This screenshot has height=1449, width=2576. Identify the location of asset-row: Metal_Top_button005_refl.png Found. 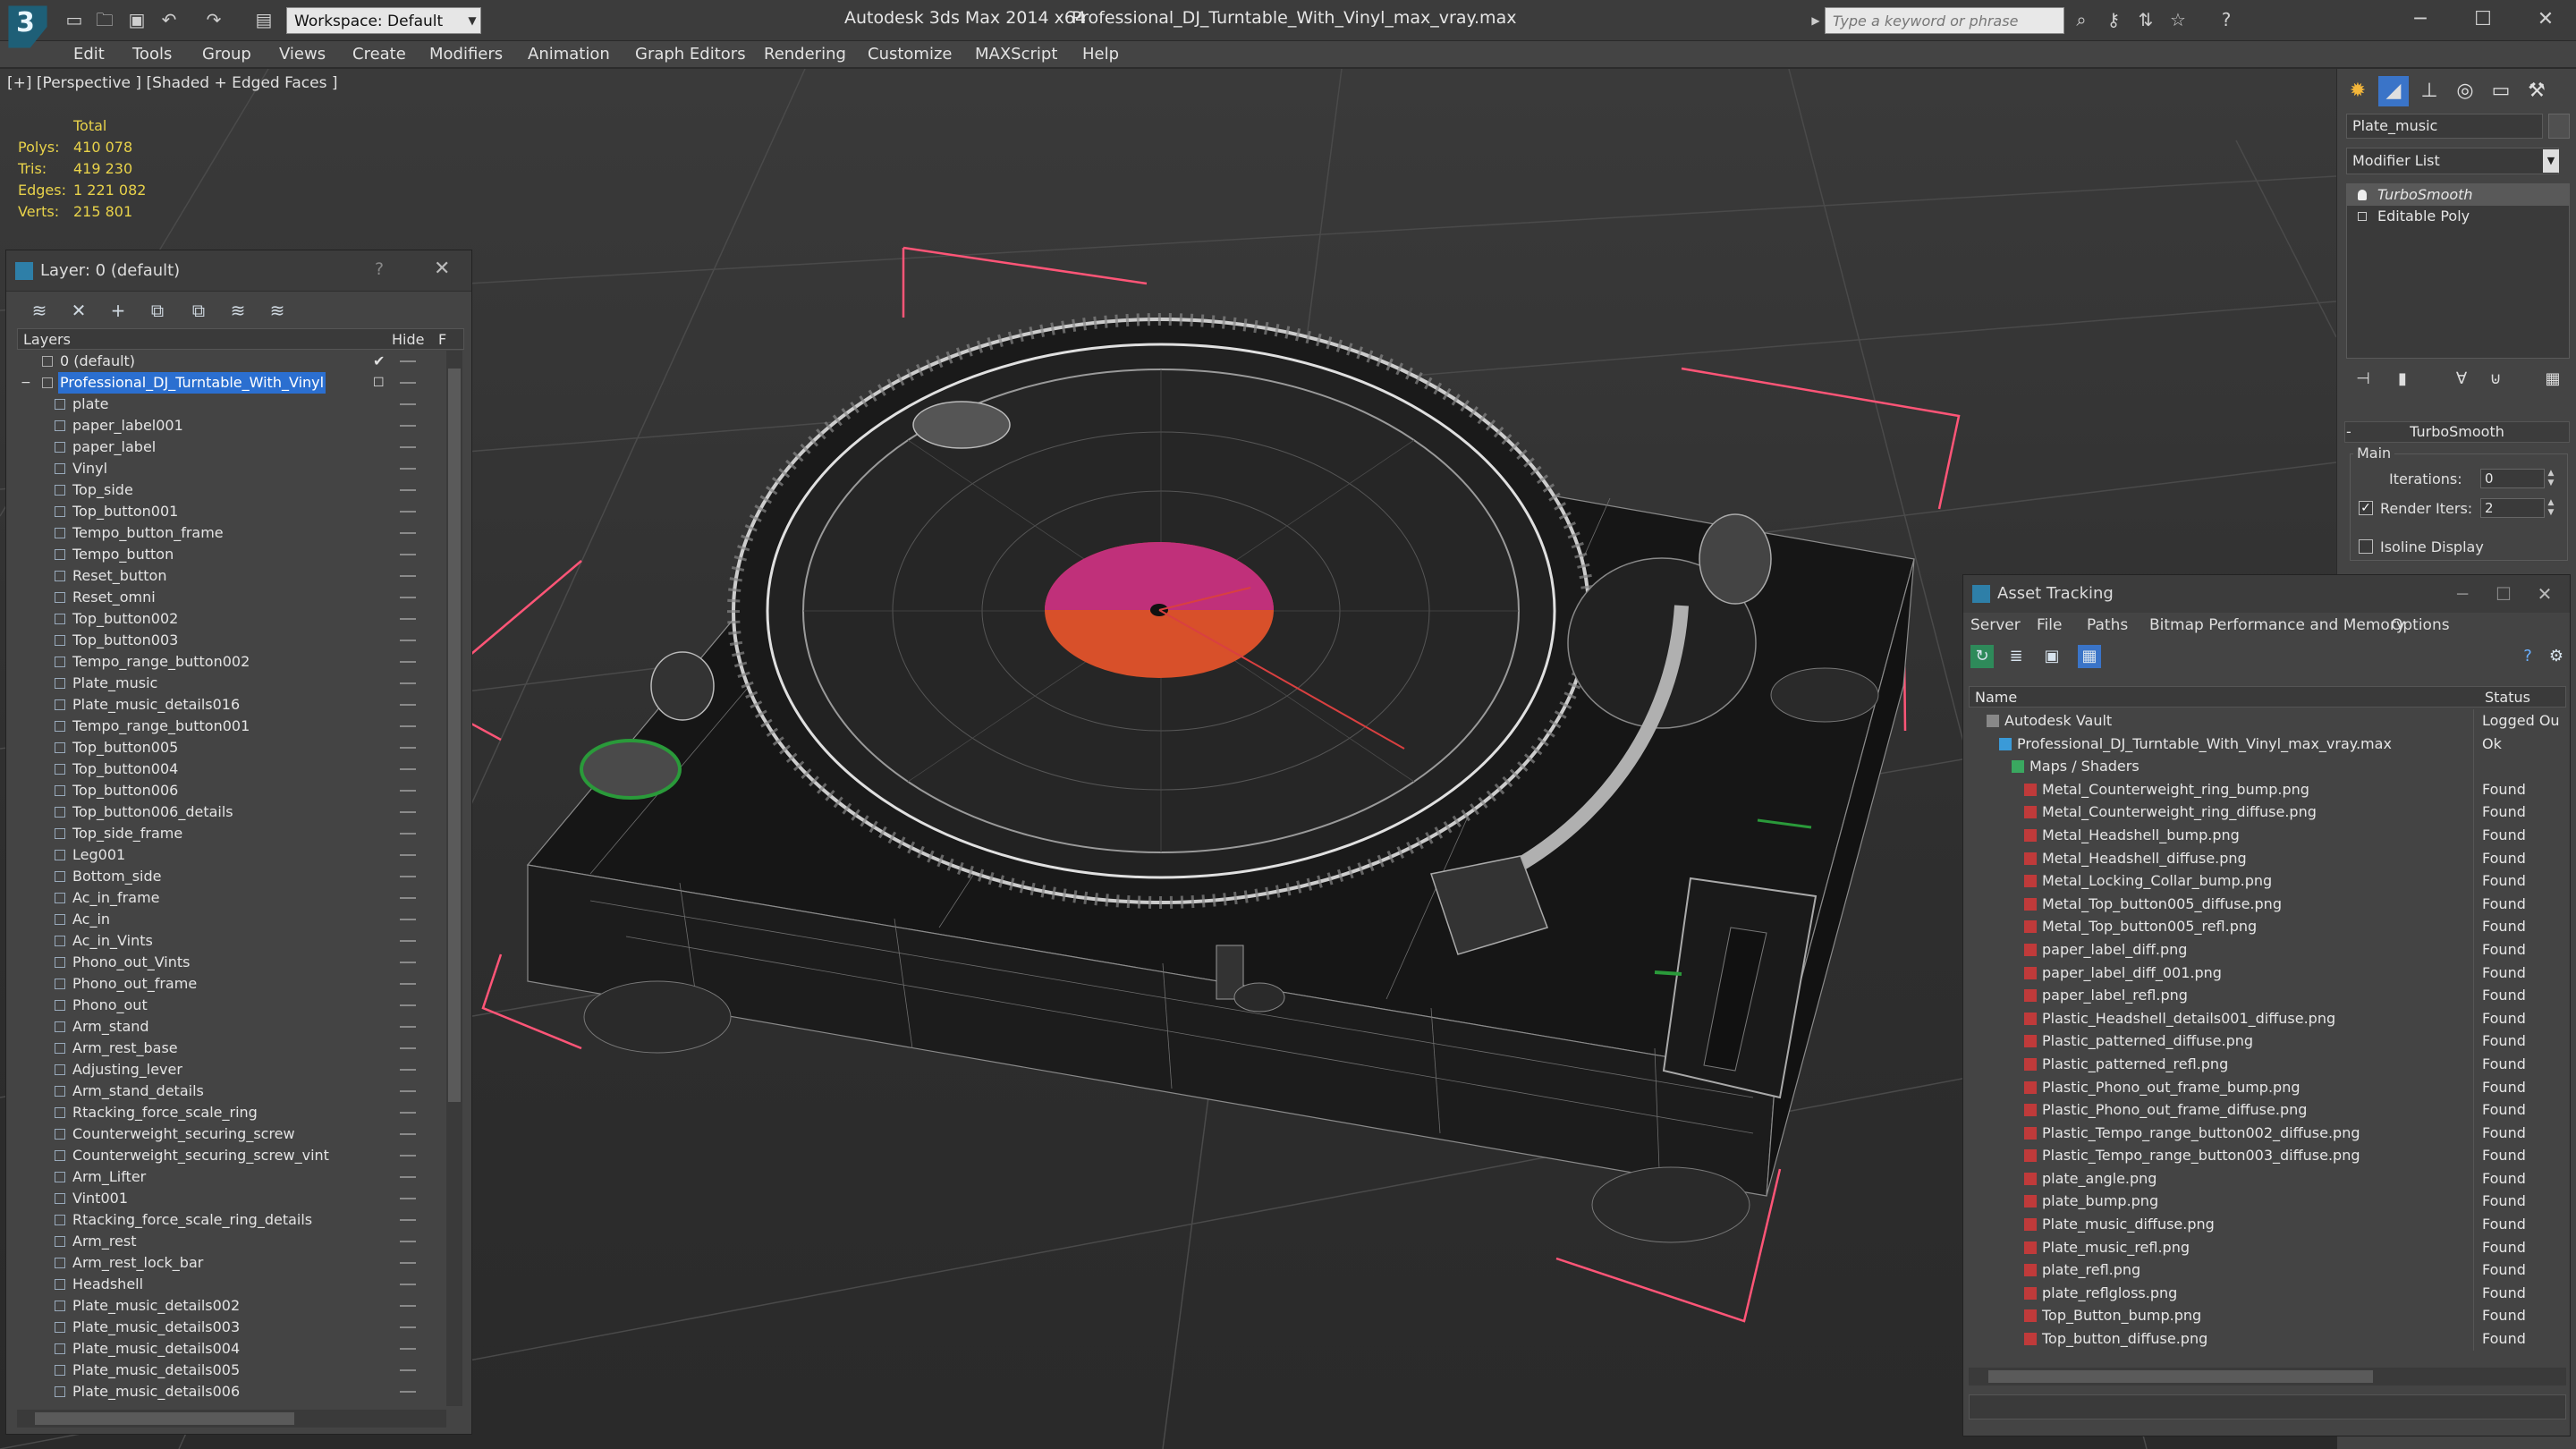
(2267, 927).